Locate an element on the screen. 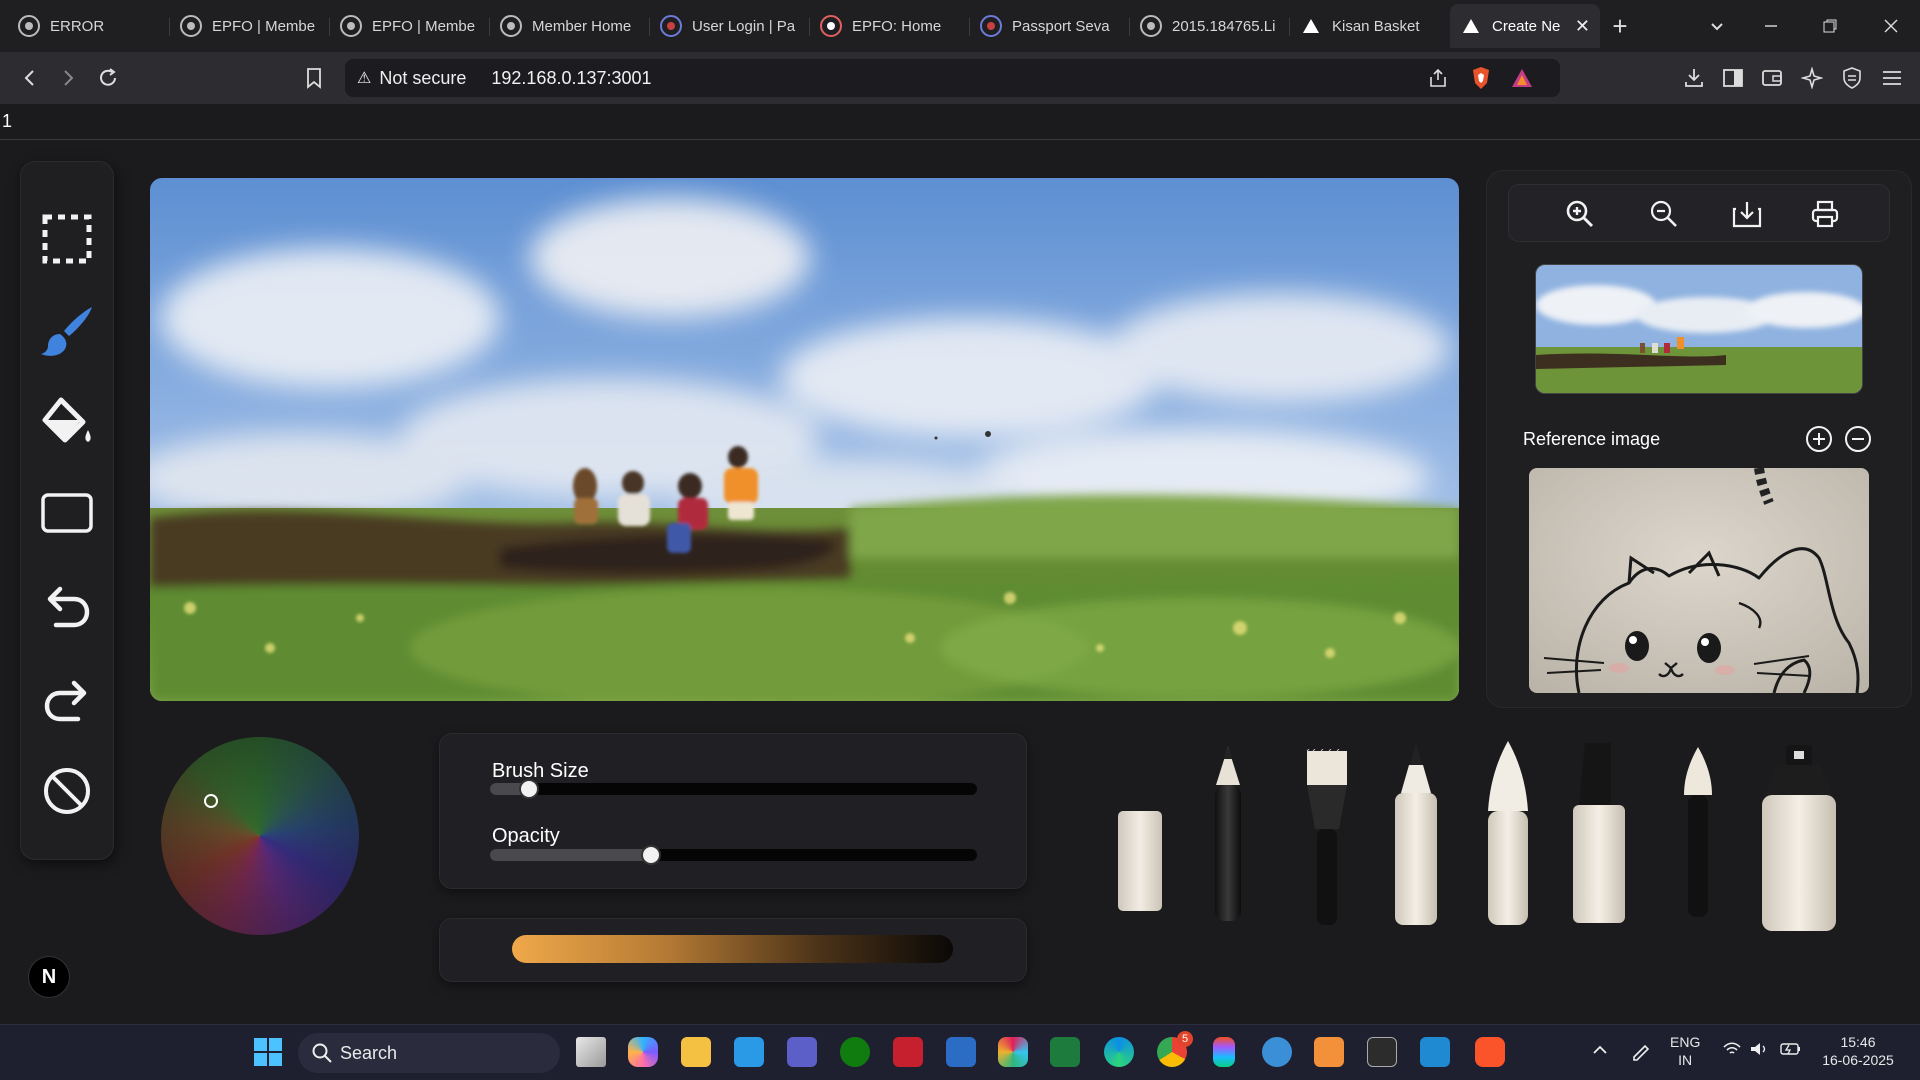  tab-epfo-member-2: EPFO | Membe is located at coordinates (410, 26).